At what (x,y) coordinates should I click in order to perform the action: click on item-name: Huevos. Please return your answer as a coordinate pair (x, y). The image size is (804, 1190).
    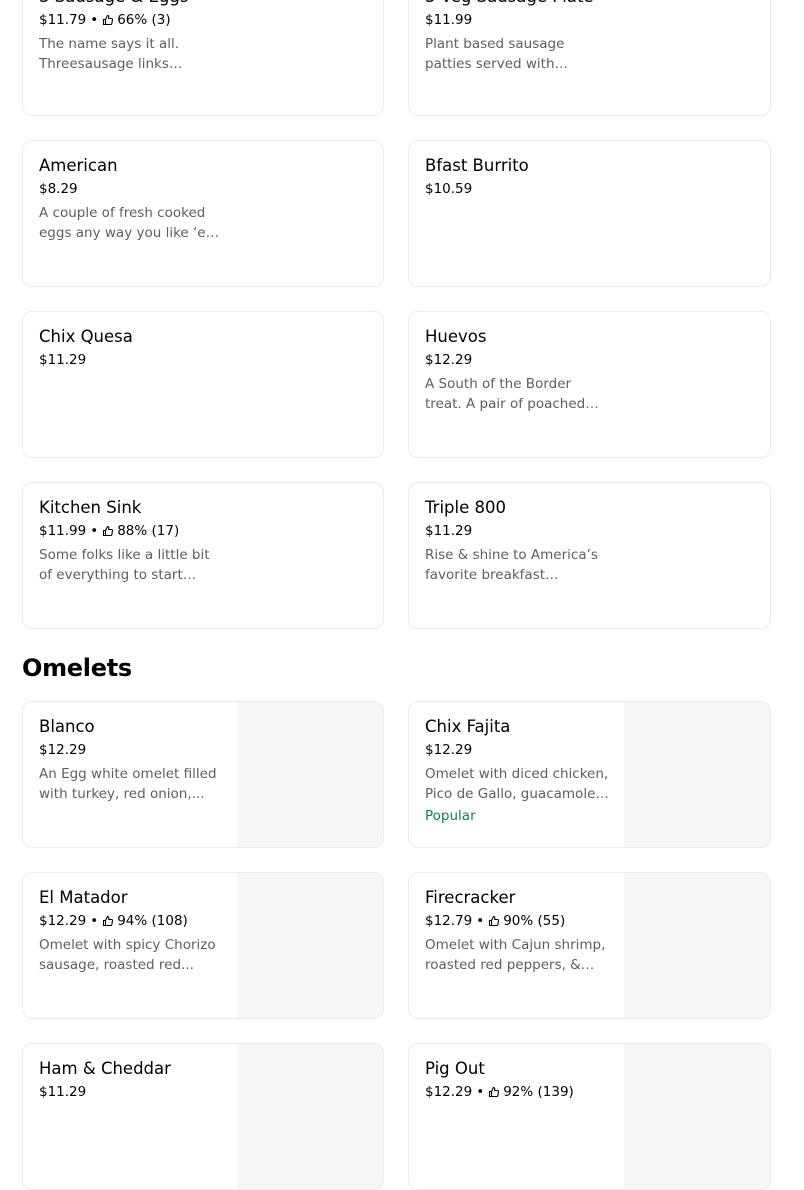
    Looking at the image, I should click on (456, 336).